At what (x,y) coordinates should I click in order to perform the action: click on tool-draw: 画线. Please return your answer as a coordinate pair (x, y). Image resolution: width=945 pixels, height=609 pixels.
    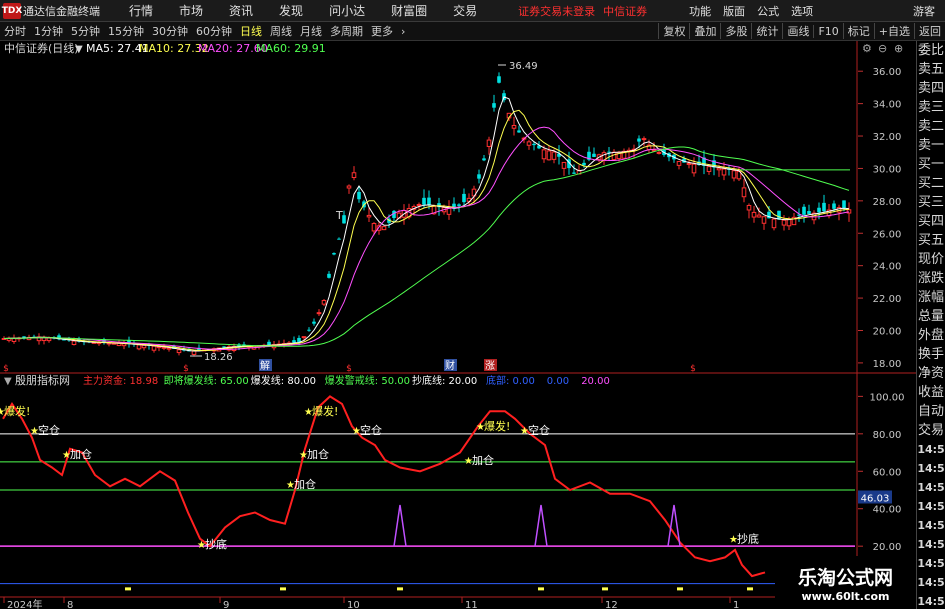
    Looking at the image, I should click on (797, 31).